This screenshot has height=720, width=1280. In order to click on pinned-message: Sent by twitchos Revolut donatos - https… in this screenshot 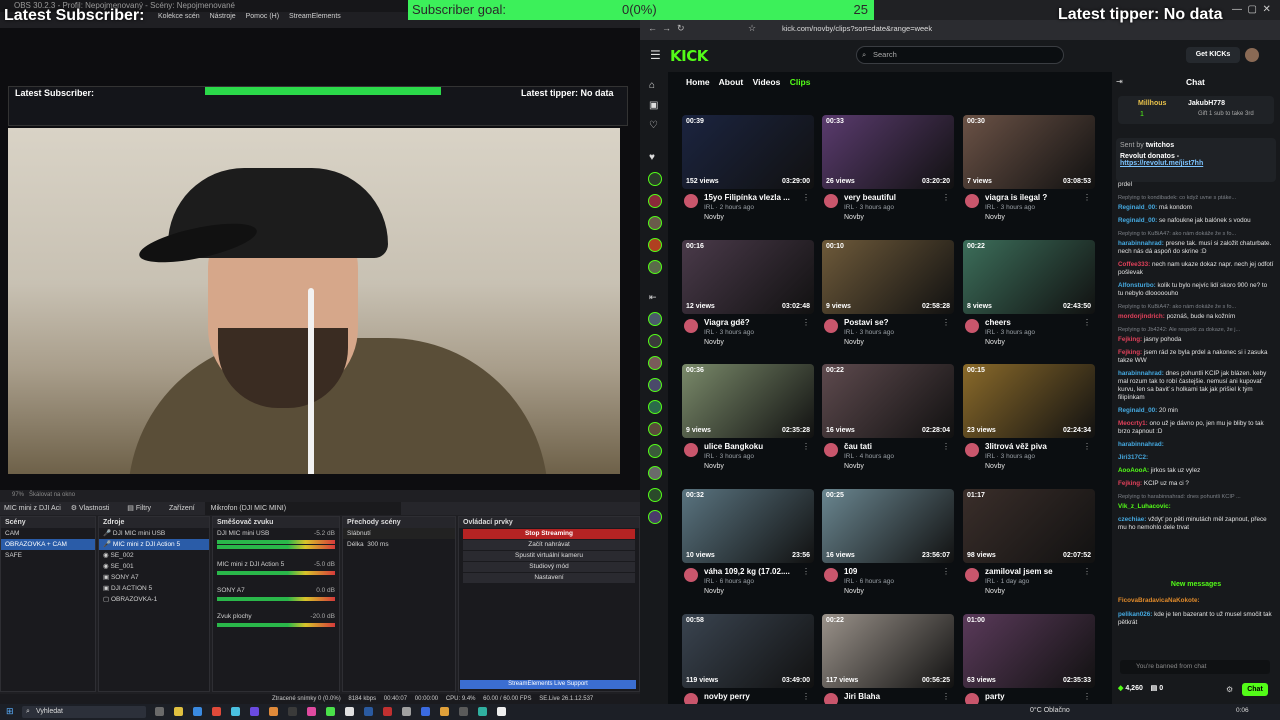, I will do `click(1196, 160)`.